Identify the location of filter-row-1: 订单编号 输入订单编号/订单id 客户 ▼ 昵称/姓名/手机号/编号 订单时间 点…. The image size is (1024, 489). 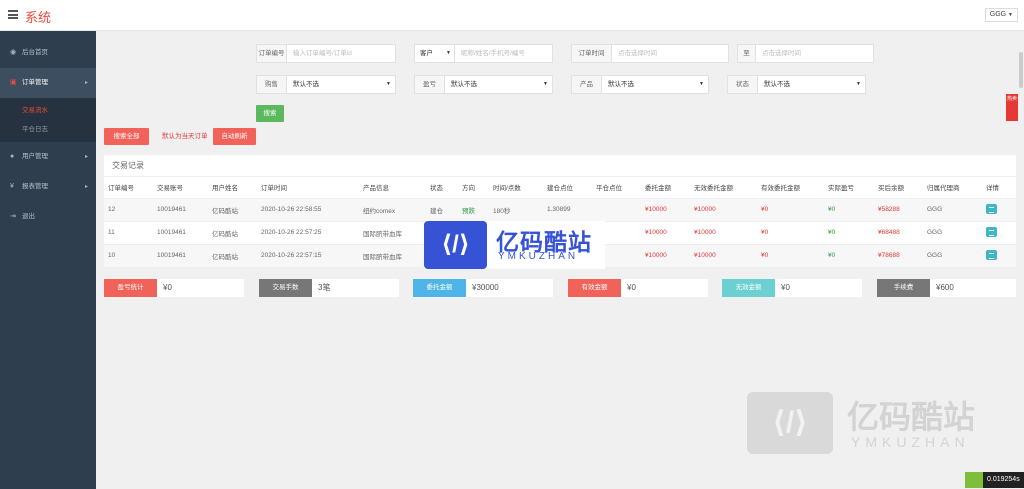
(574, 53).